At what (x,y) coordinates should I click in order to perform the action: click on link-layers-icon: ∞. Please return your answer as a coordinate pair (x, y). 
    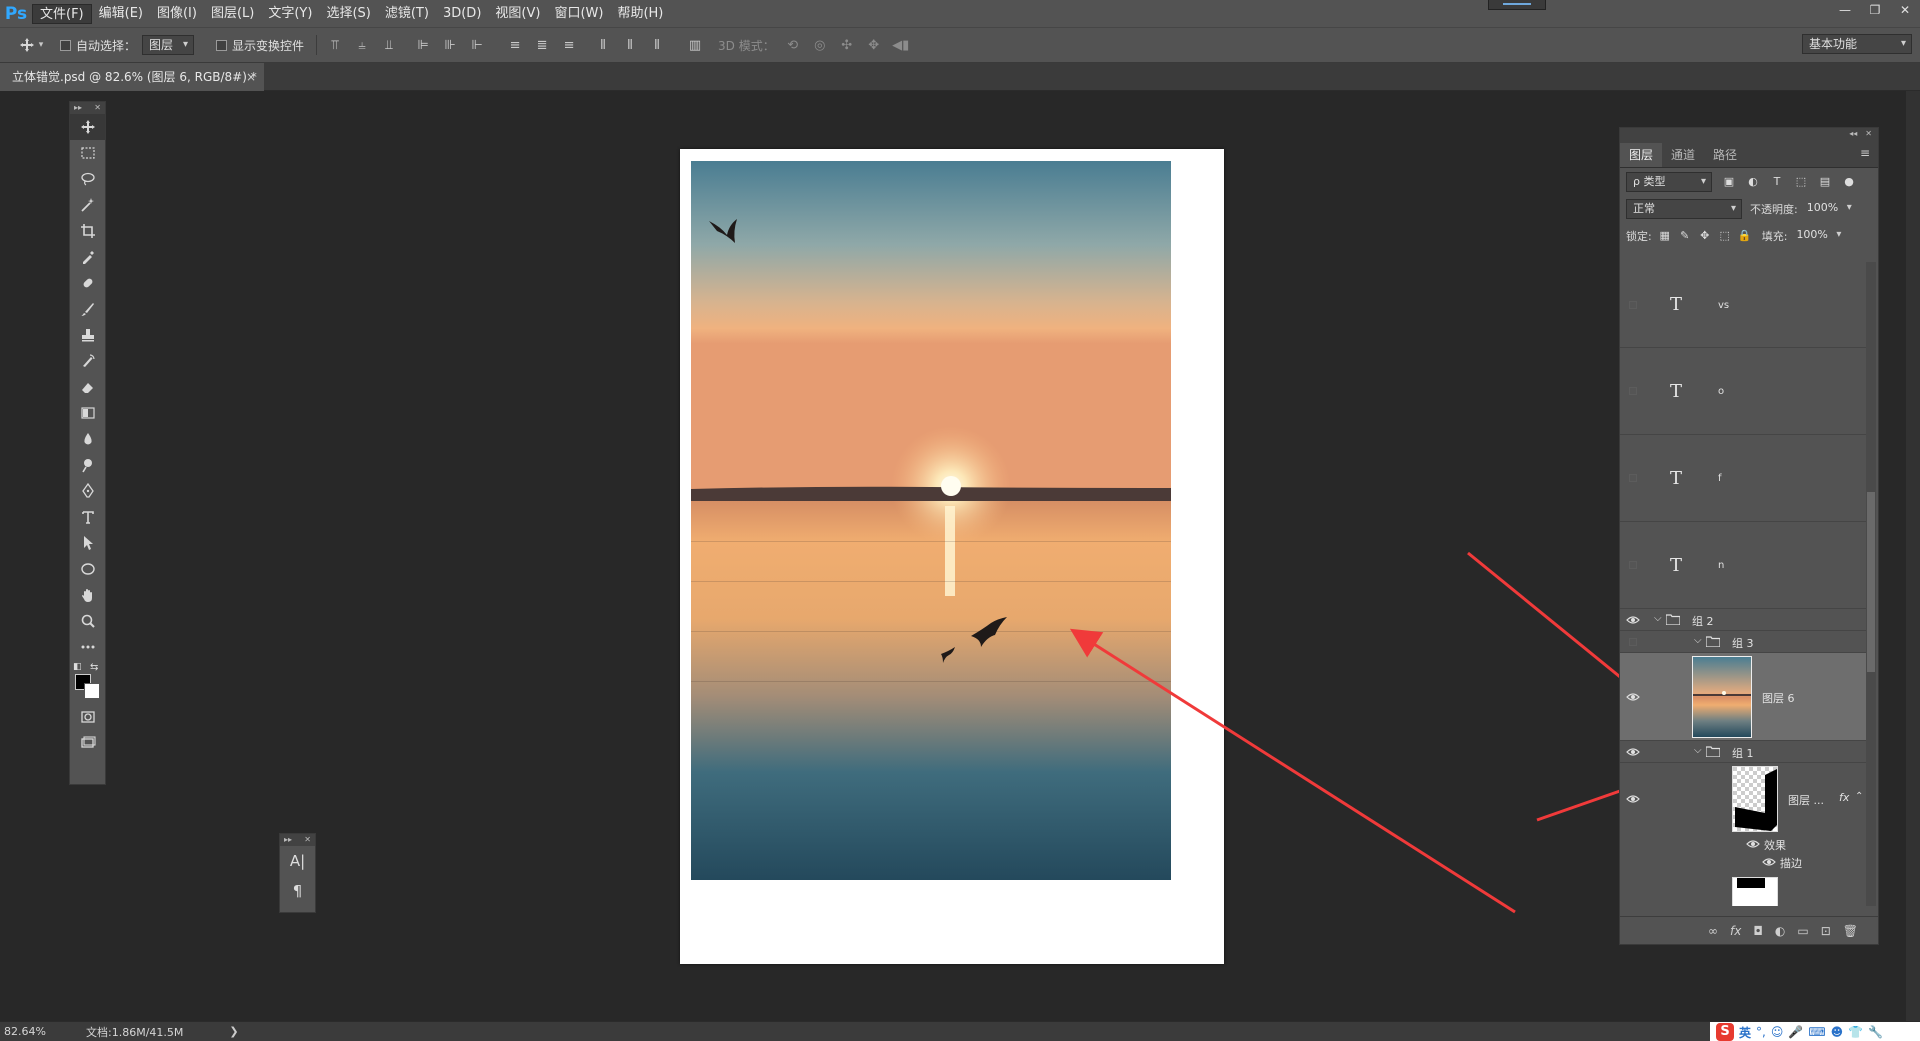
    Looking at the image, I should click on (1713, 931).